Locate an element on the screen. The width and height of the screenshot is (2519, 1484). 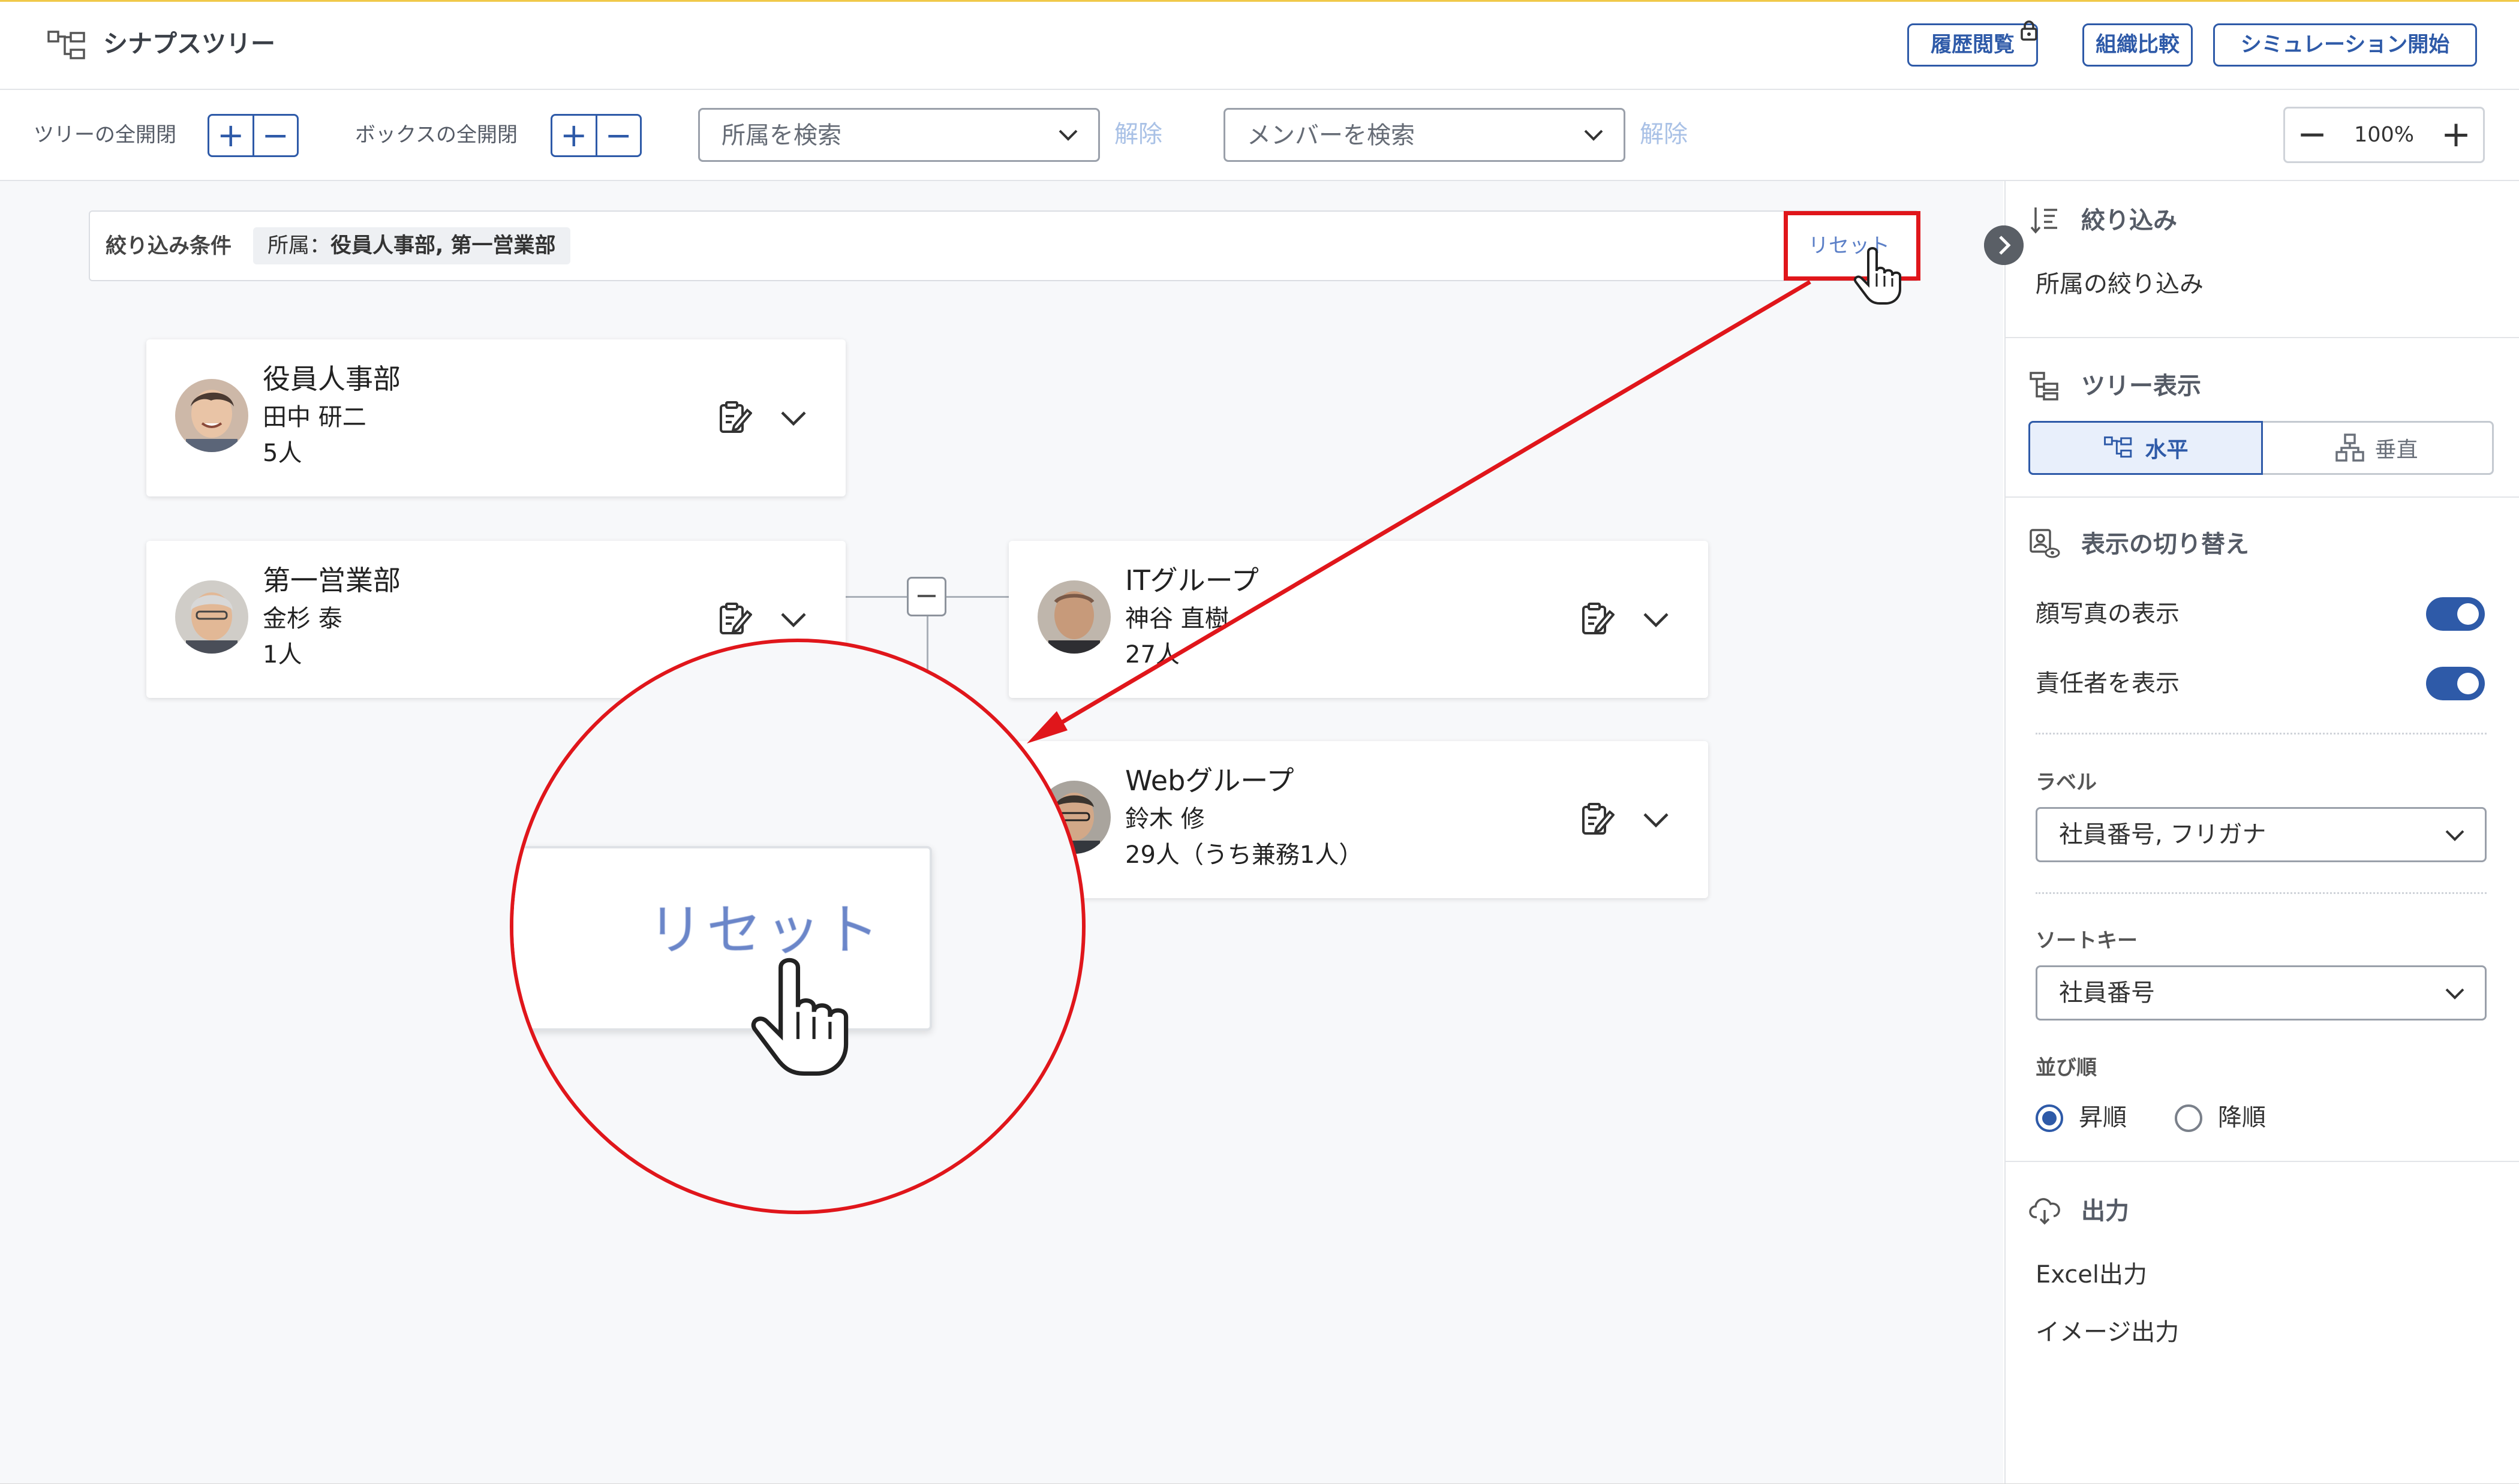
display-toggle-icon is located at coordinates (2045, 543).